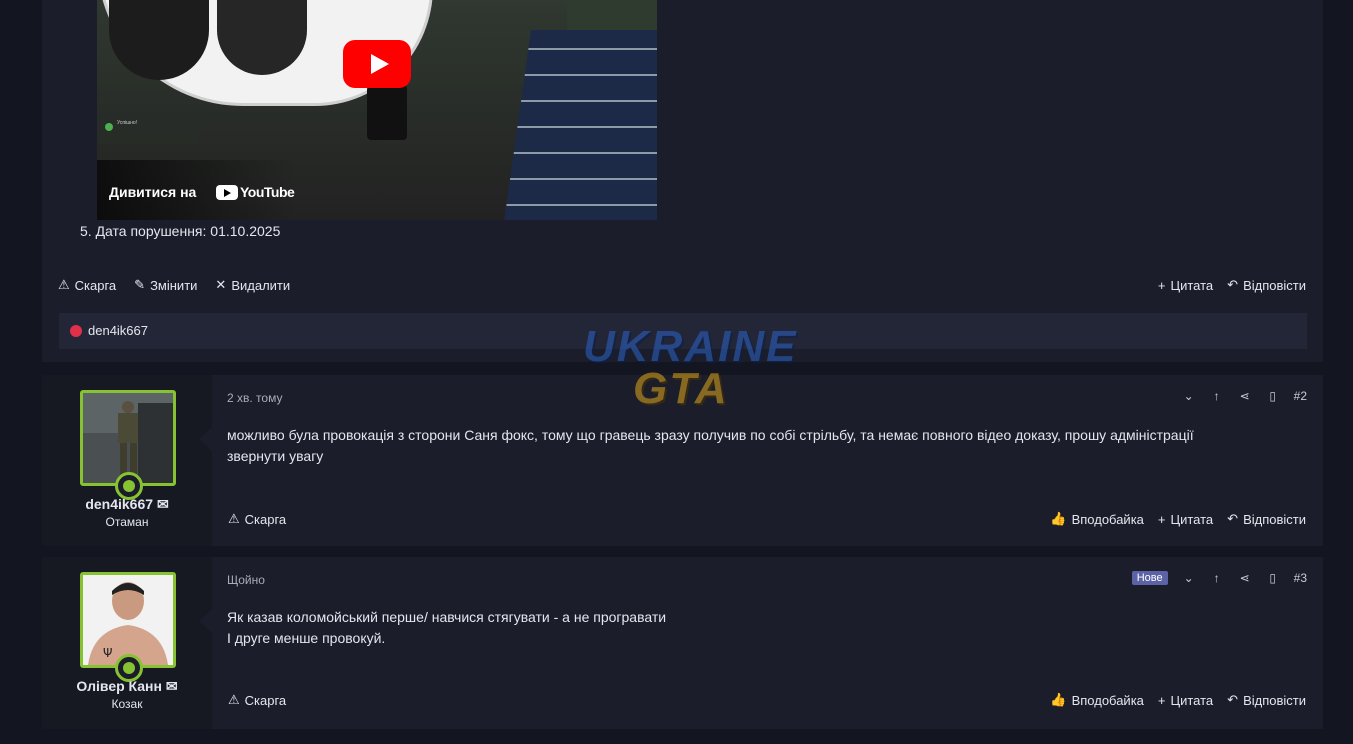  What do you see at coordinates (21, 372) in the screenshot?
I see `page-gutter` at bounding box center [21, 372].